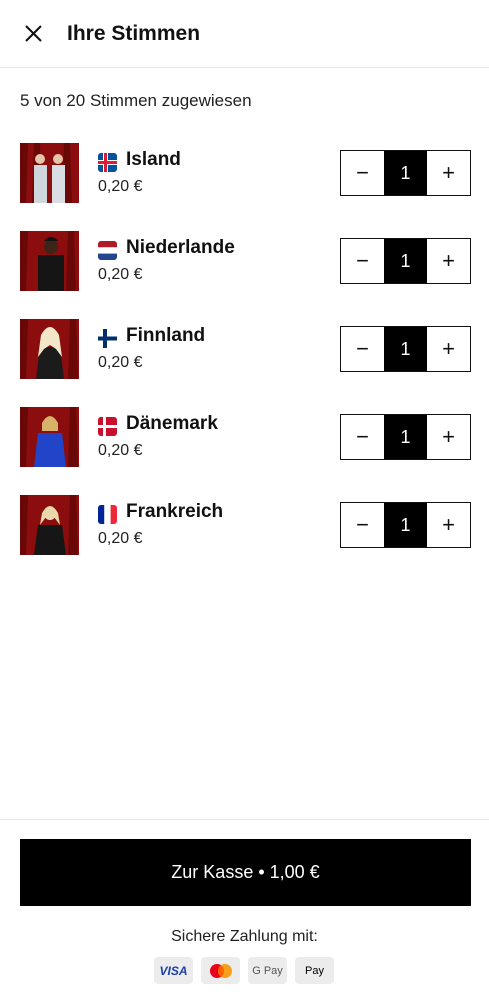 This screenshot has height=1000, width=489. What do you see at coordinates (107, 514) in the screenshot?
I see `flag-france-icon` at bounding box center [107, 514].